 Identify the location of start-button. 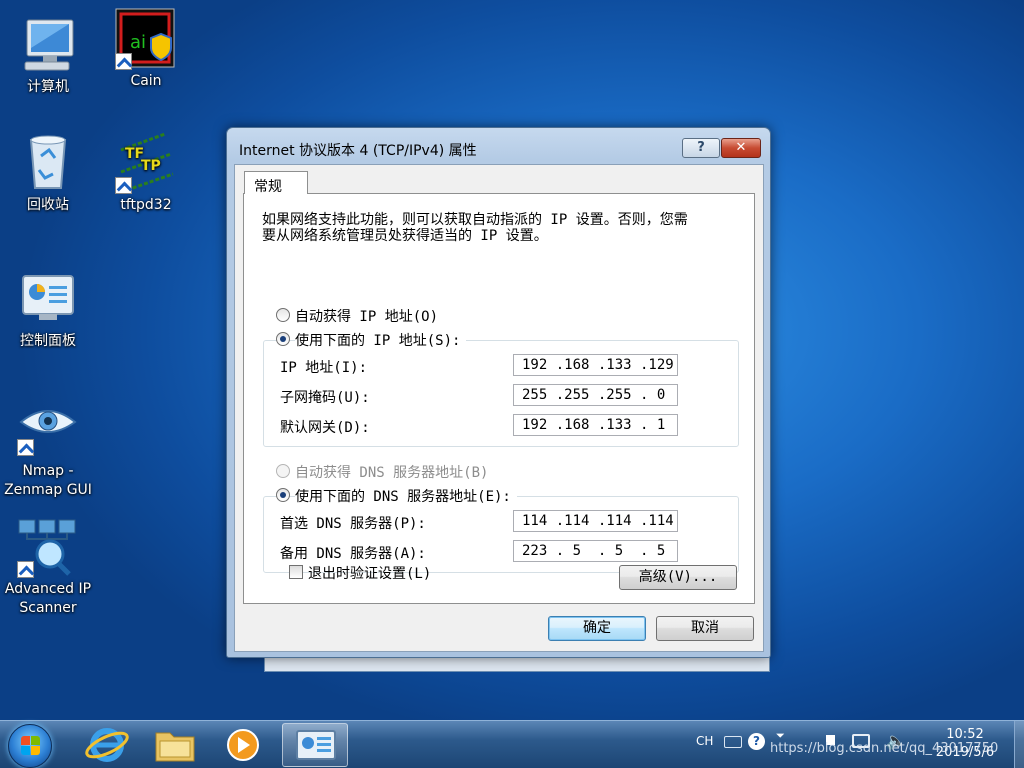
(30, 746).